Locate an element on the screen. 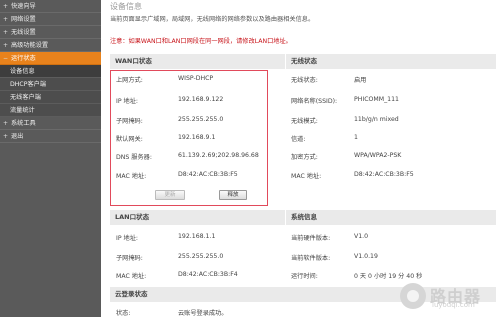 Image resolution: width=500 pixels, height=317 pixels. wan-panel-title: WAN口状态 is located at coordinates (197, 61).